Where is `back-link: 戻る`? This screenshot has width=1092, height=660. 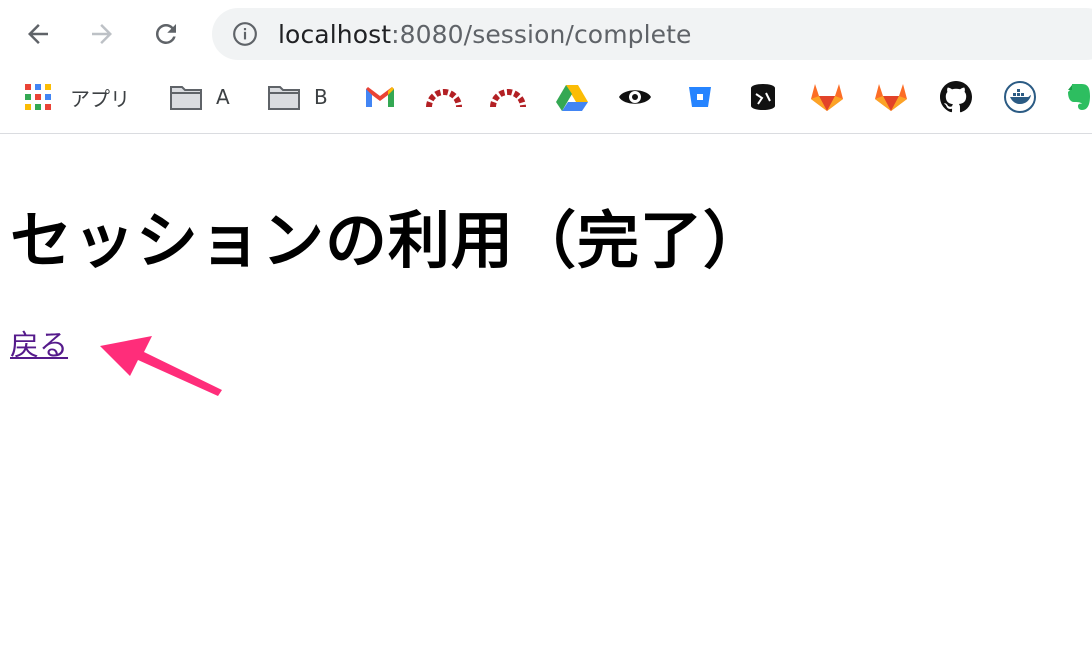 back-link: 戻る is located at coordinates (39, 343).